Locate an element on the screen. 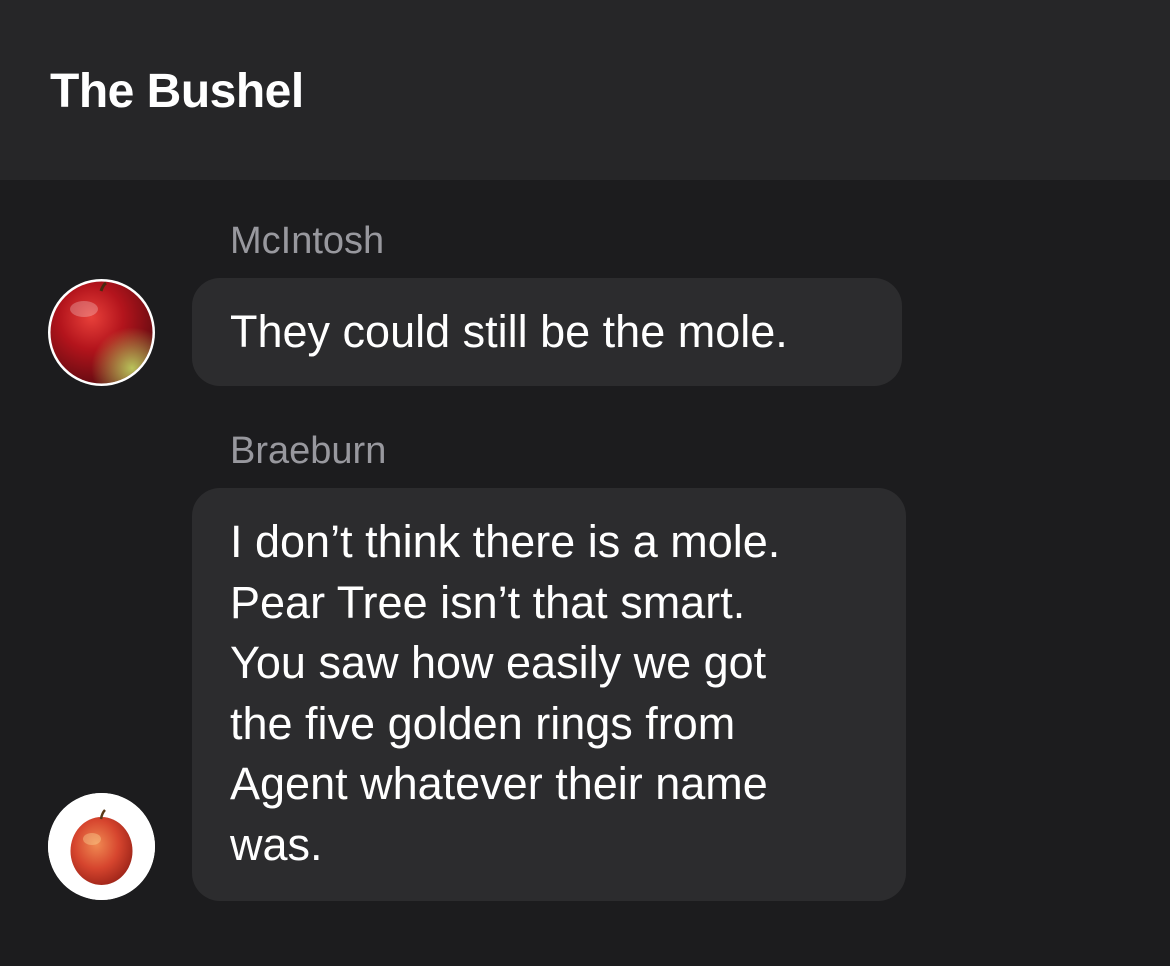  red-apple-icon is located at coordinates (101, 332).